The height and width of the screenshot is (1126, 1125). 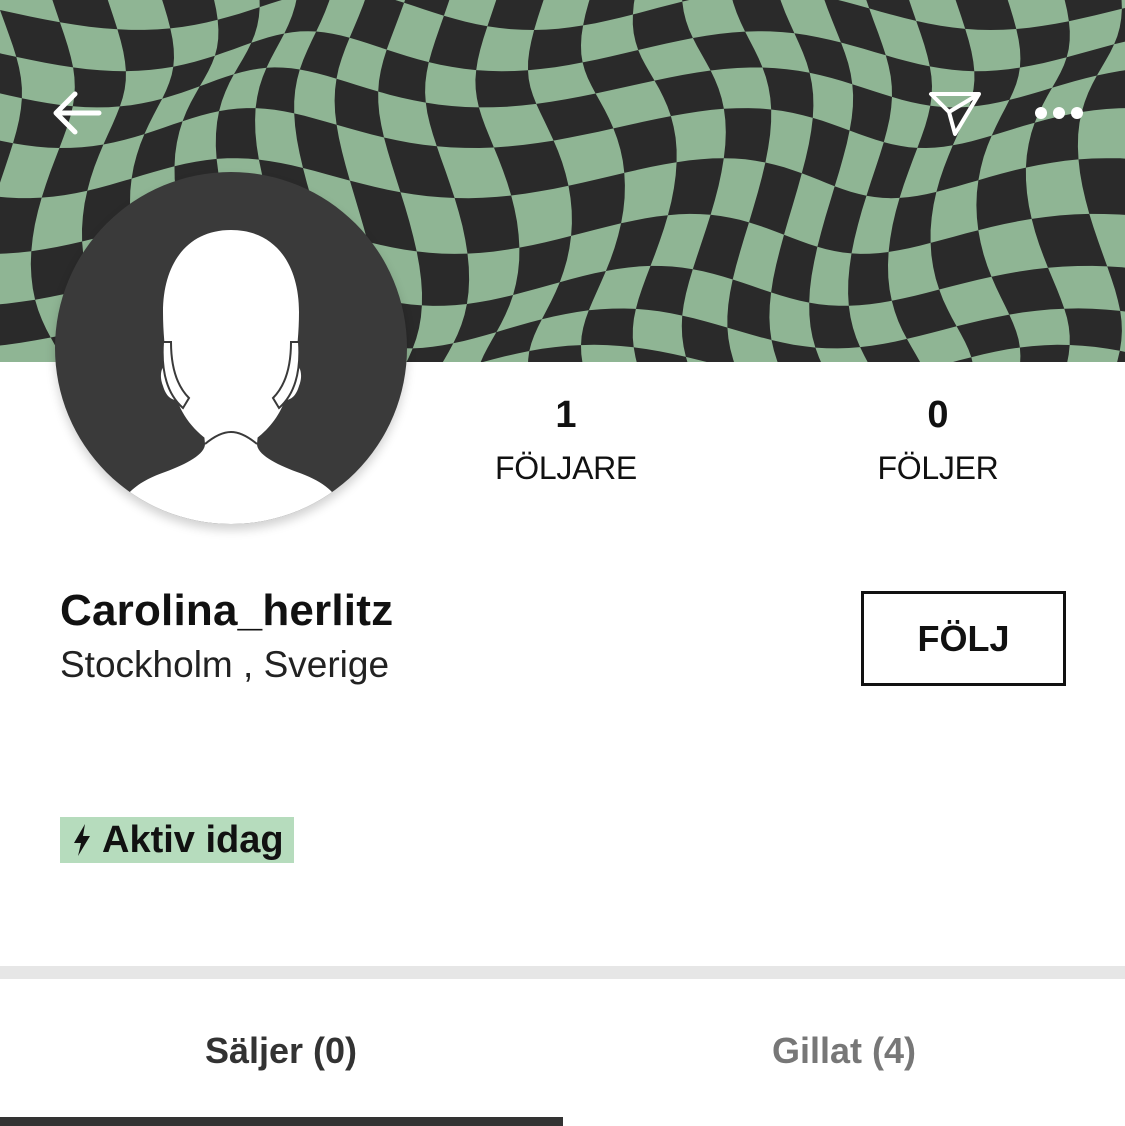 I want to click on followers-count: 1, so click(x=566, y=415).